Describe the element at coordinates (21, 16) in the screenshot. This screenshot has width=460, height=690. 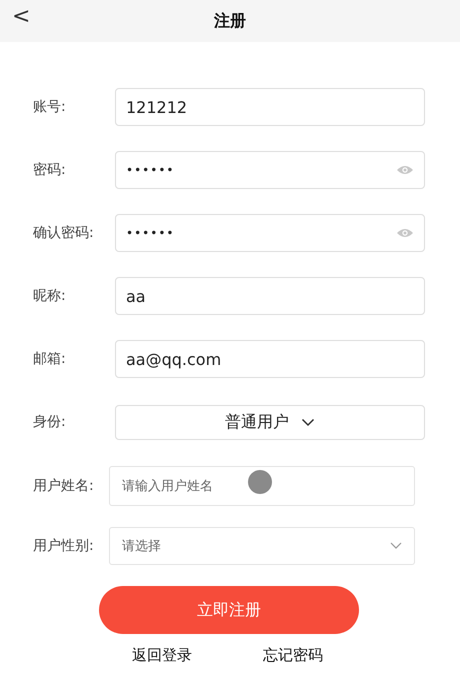
I see `back-button: <` at that location.